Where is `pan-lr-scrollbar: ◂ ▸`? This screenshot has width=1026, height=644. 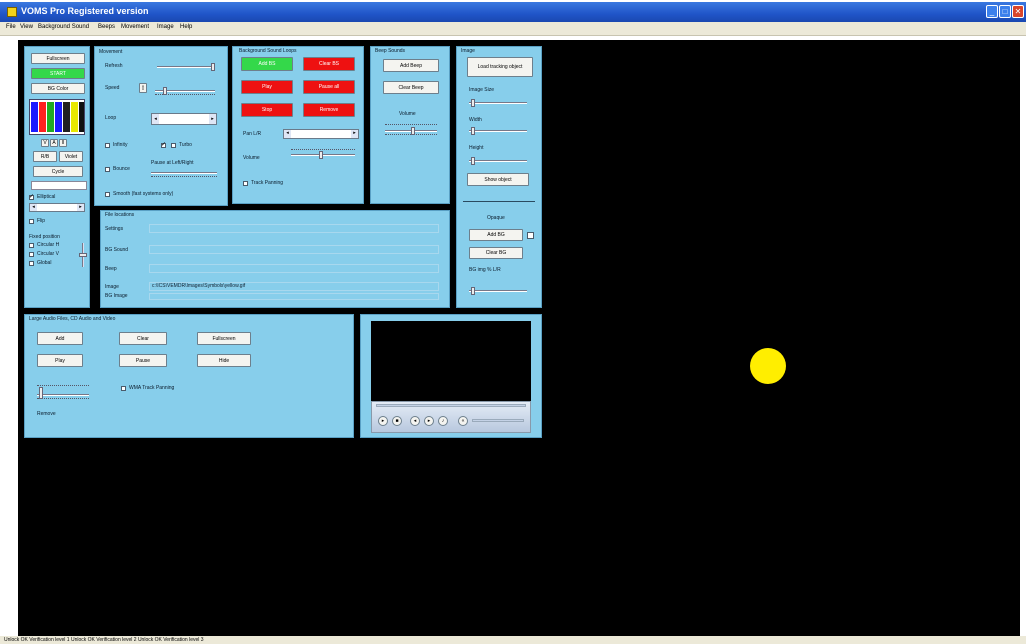
pan-lr-scrollbar: ◂ ▸ is located at coordinates (321, 134).